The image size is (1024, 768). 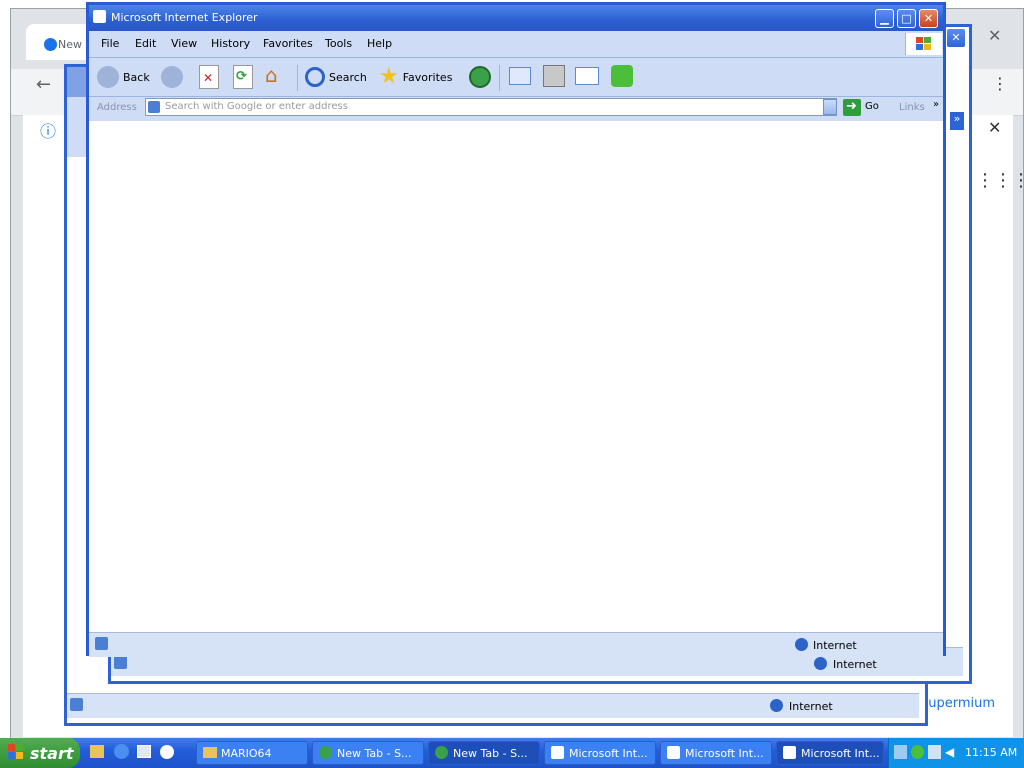 I want to click on links-label: Links, so click(x=912, y=107).